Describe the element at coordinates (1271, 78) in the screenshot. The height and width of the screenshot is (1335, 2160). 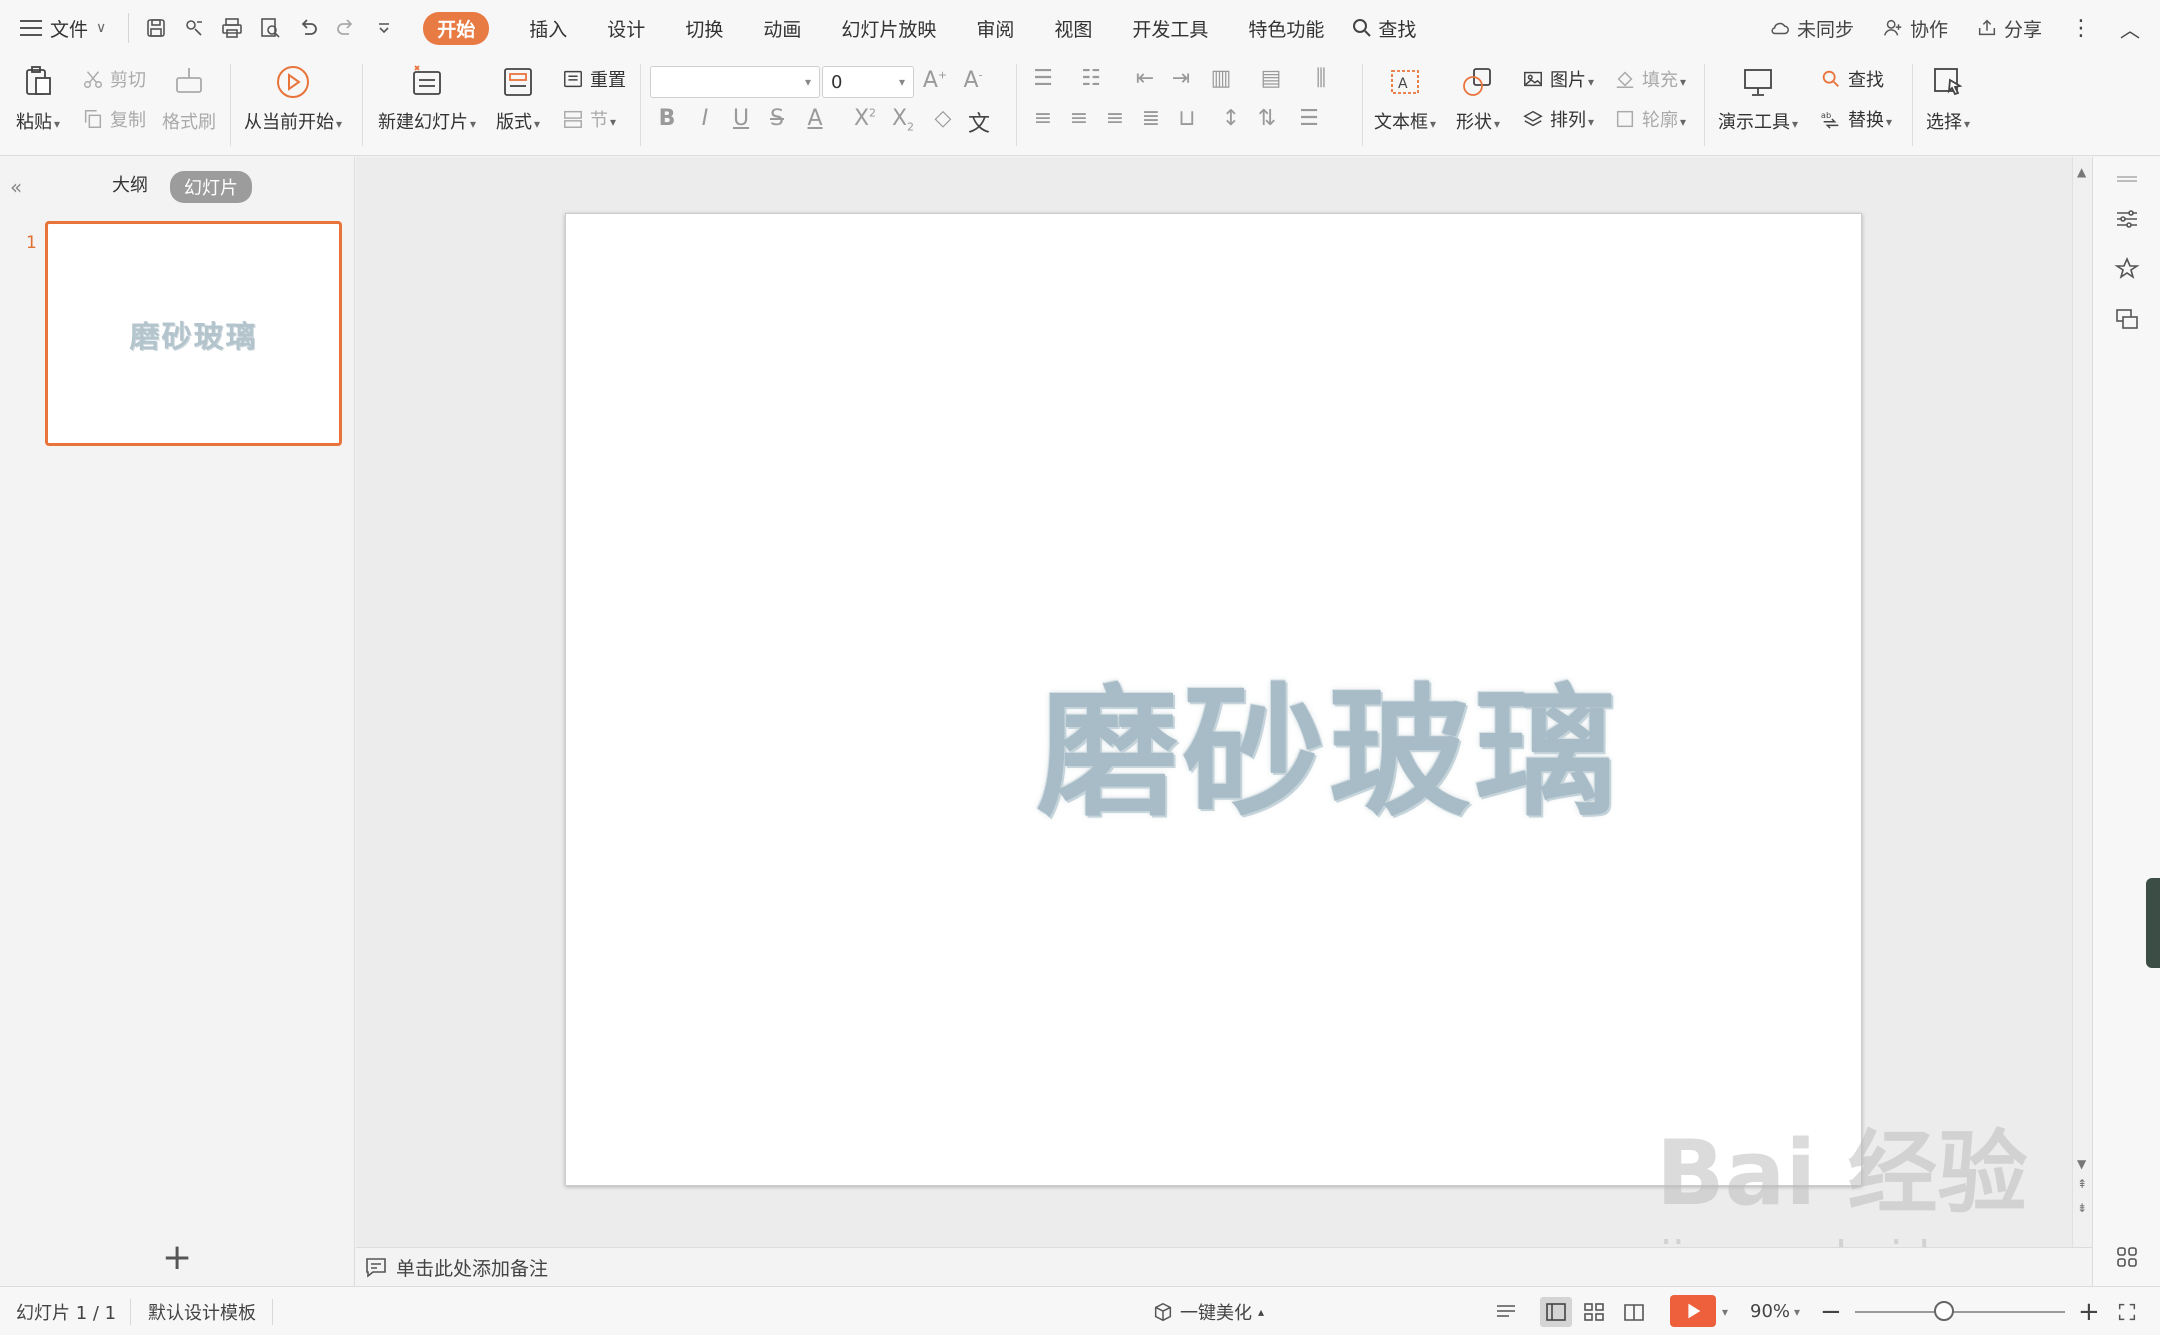
I see `text-direction-icon: ▤` at that location.